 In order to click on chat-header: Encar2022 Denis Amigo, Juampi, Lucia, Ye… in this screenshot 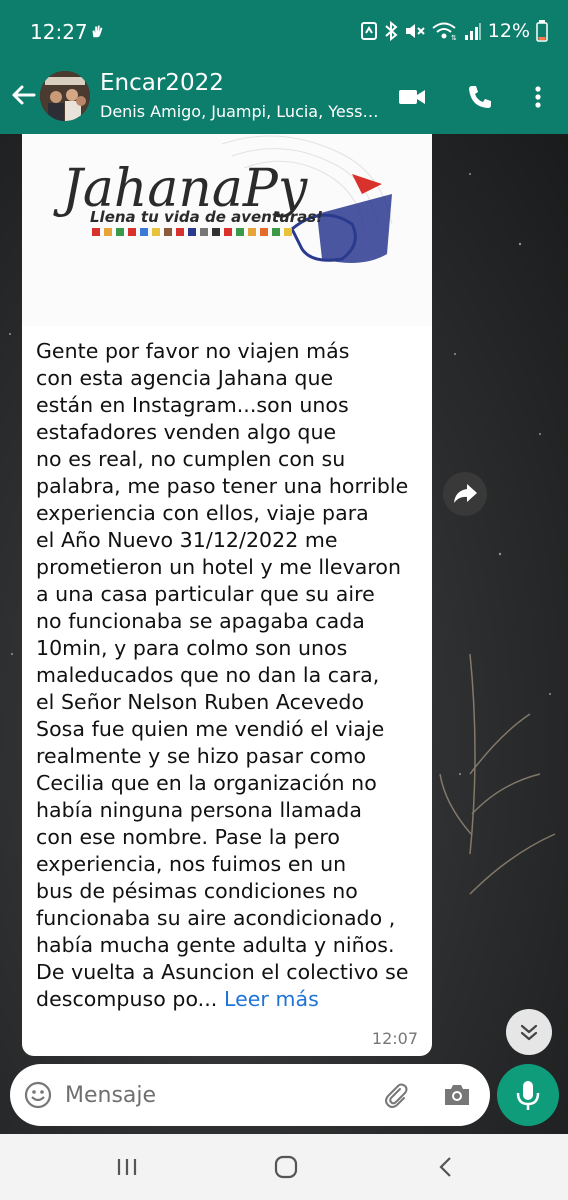, I will do `click(284, 100)`.